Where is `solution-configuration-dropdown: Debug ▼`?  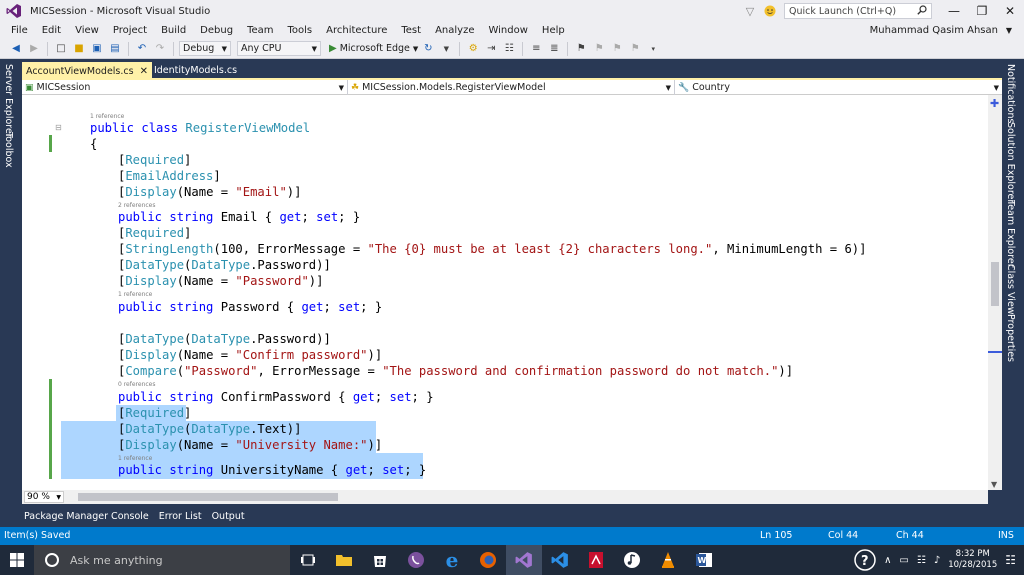
solution-configuration-dropdown: Debug ▼ is located at coordinates (205, 48).